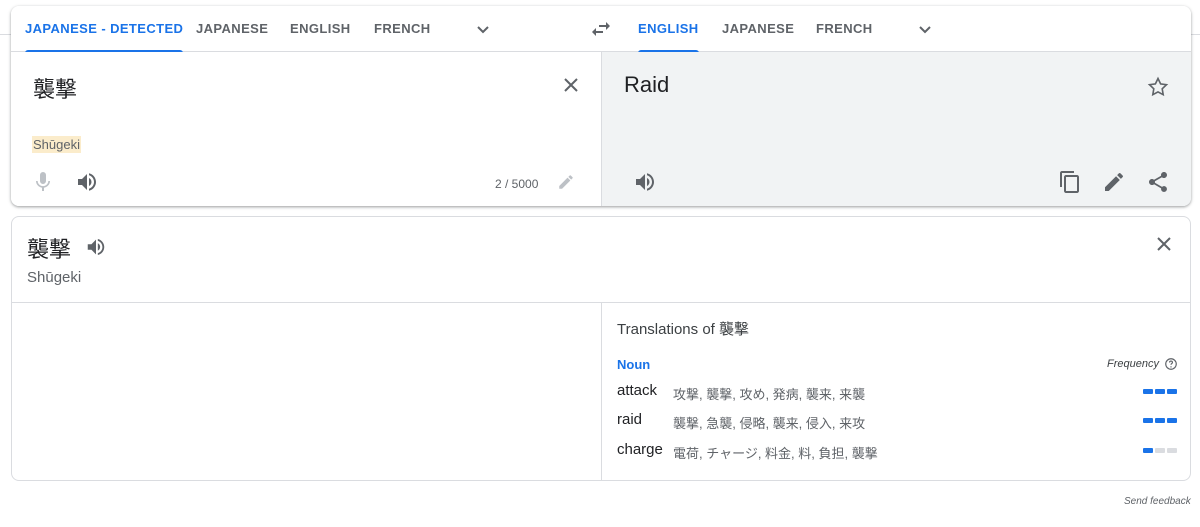 The height and width of the screenshot is (527, 1200). I want to click on send-feedback-link: Send feedback, so click(1157, 501).